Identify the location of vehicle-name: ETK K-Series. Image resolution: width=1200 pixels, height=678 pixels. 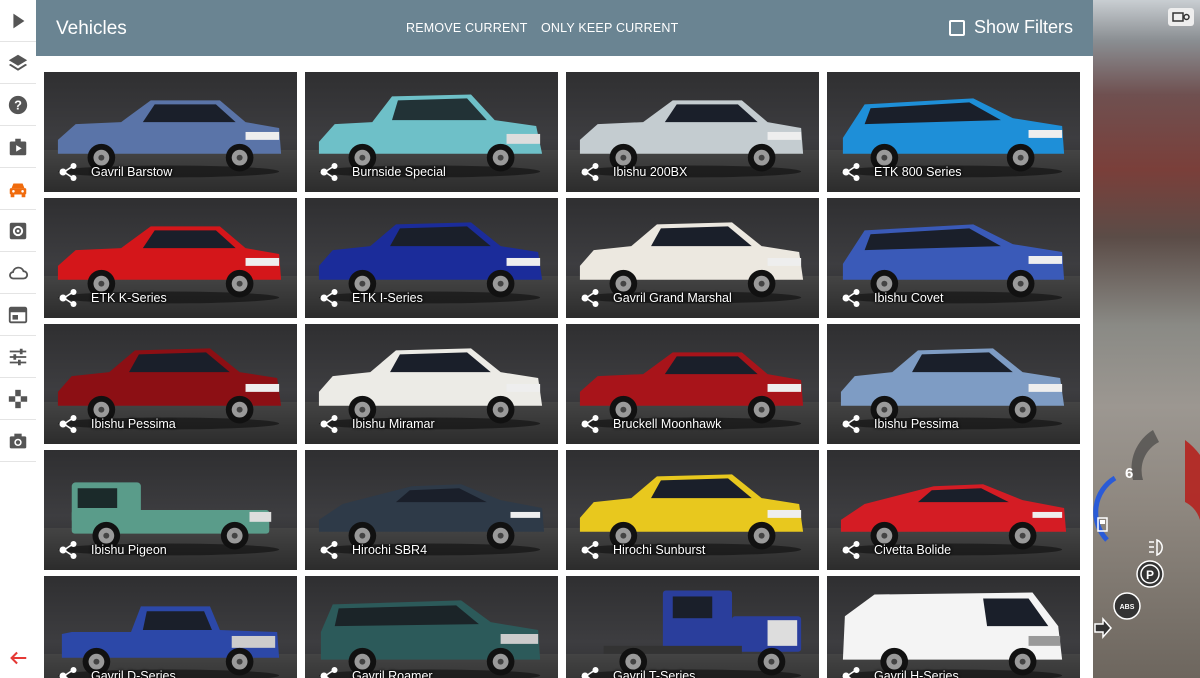
(129, 298).